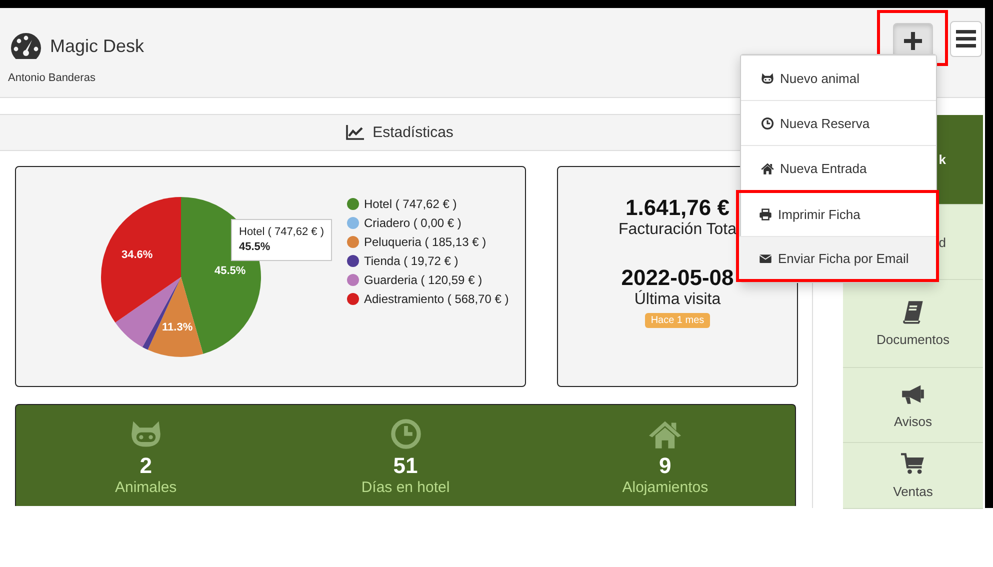 This screenshot has width=993, height=567. What do you see at coordinates (145, 487) in the screenshot?
I see `counter-label: Animales` at bounding box center [145, 487].